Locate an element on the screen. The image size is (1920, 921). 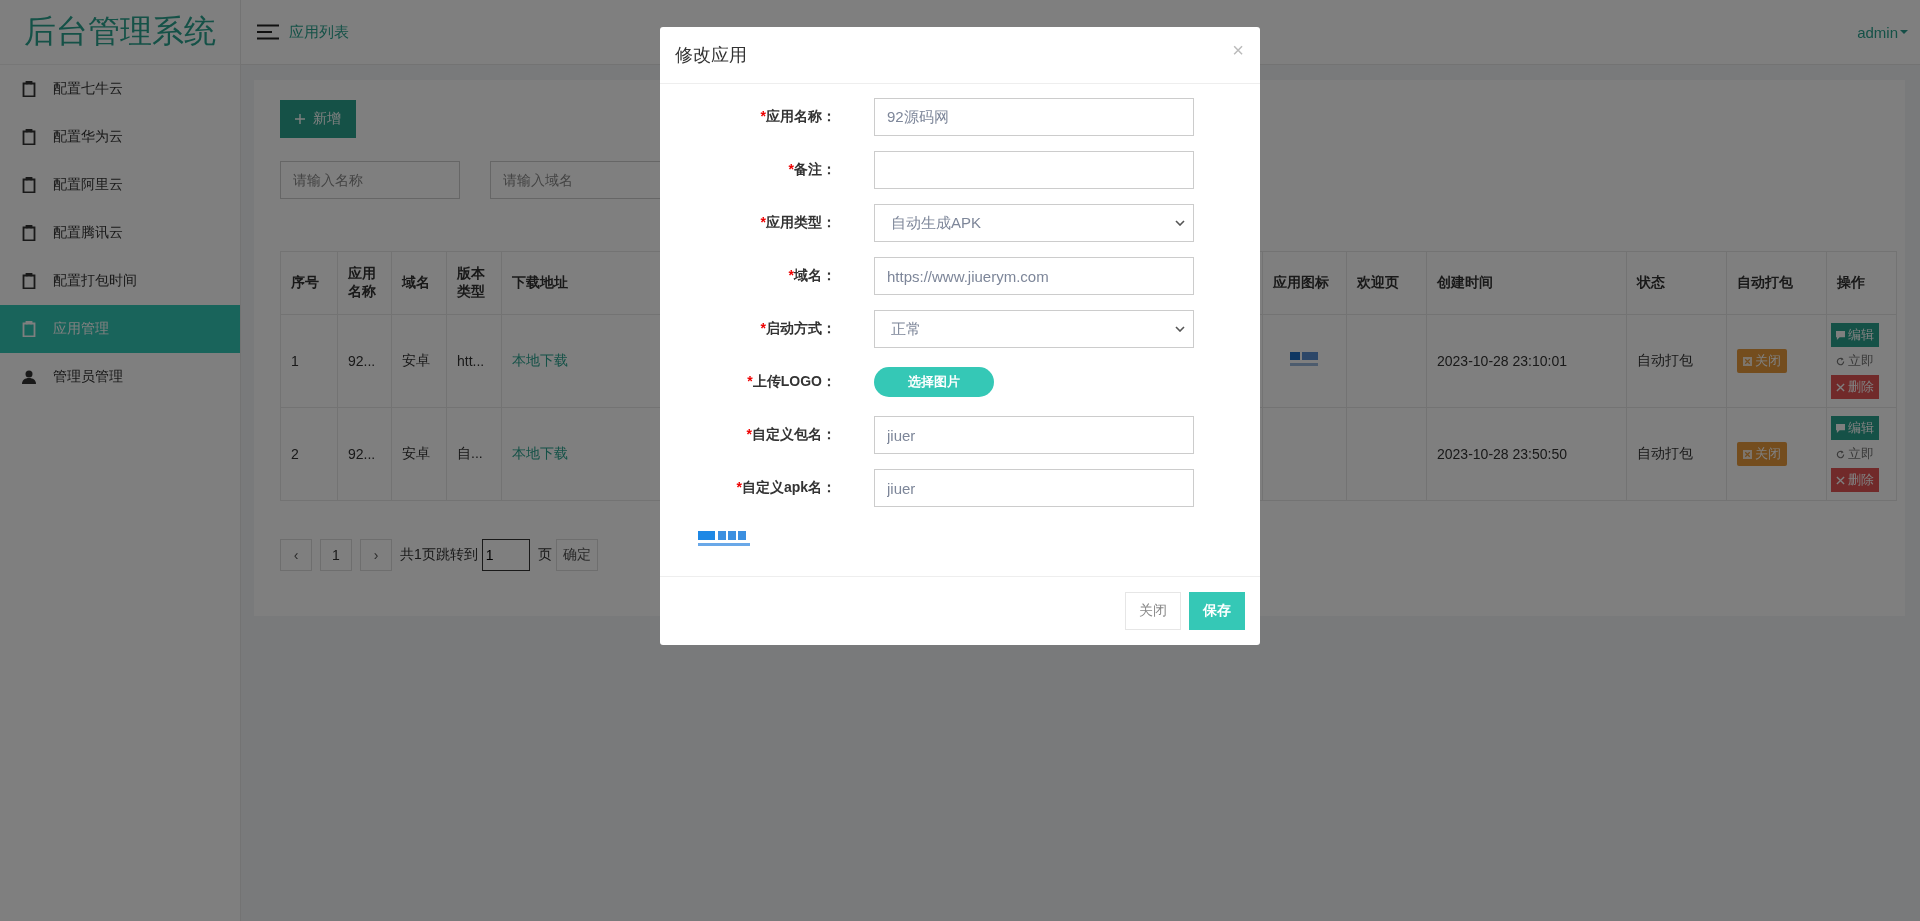
user-menu: admin is located at coordinates (1882, 32).